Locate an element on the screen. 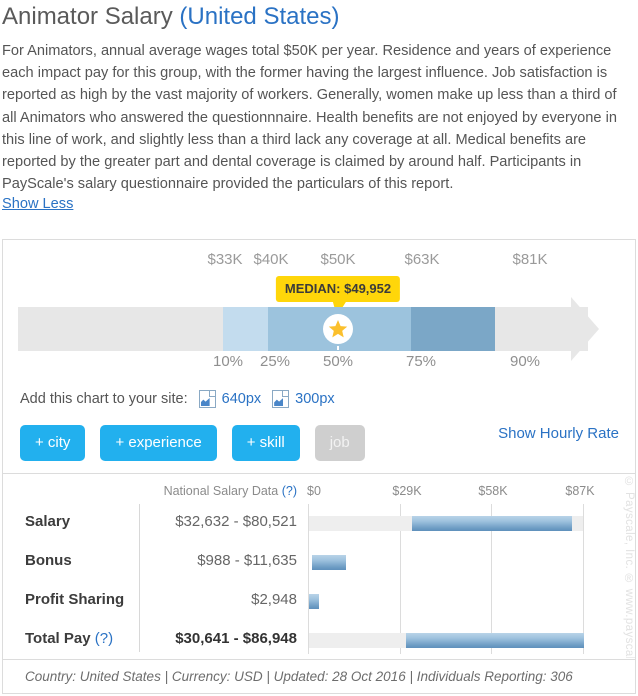 This screenshot has height=696, width=638. percentile-tick-25: 25% is located at coordinates (275, 361).